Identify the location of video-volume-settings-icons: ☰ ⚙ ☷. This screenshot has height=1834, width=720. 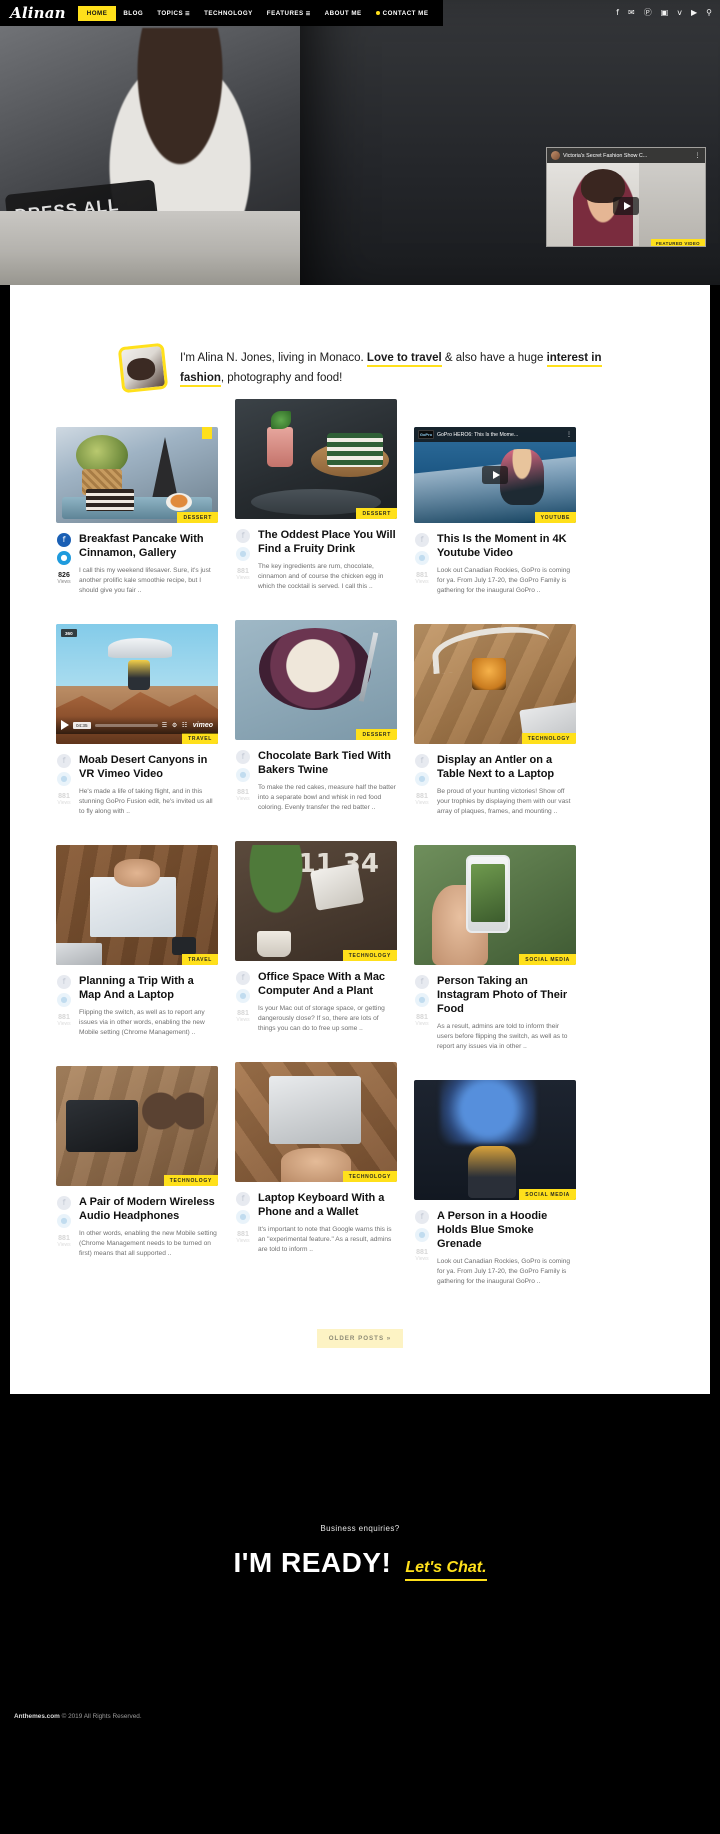
(175, 725).